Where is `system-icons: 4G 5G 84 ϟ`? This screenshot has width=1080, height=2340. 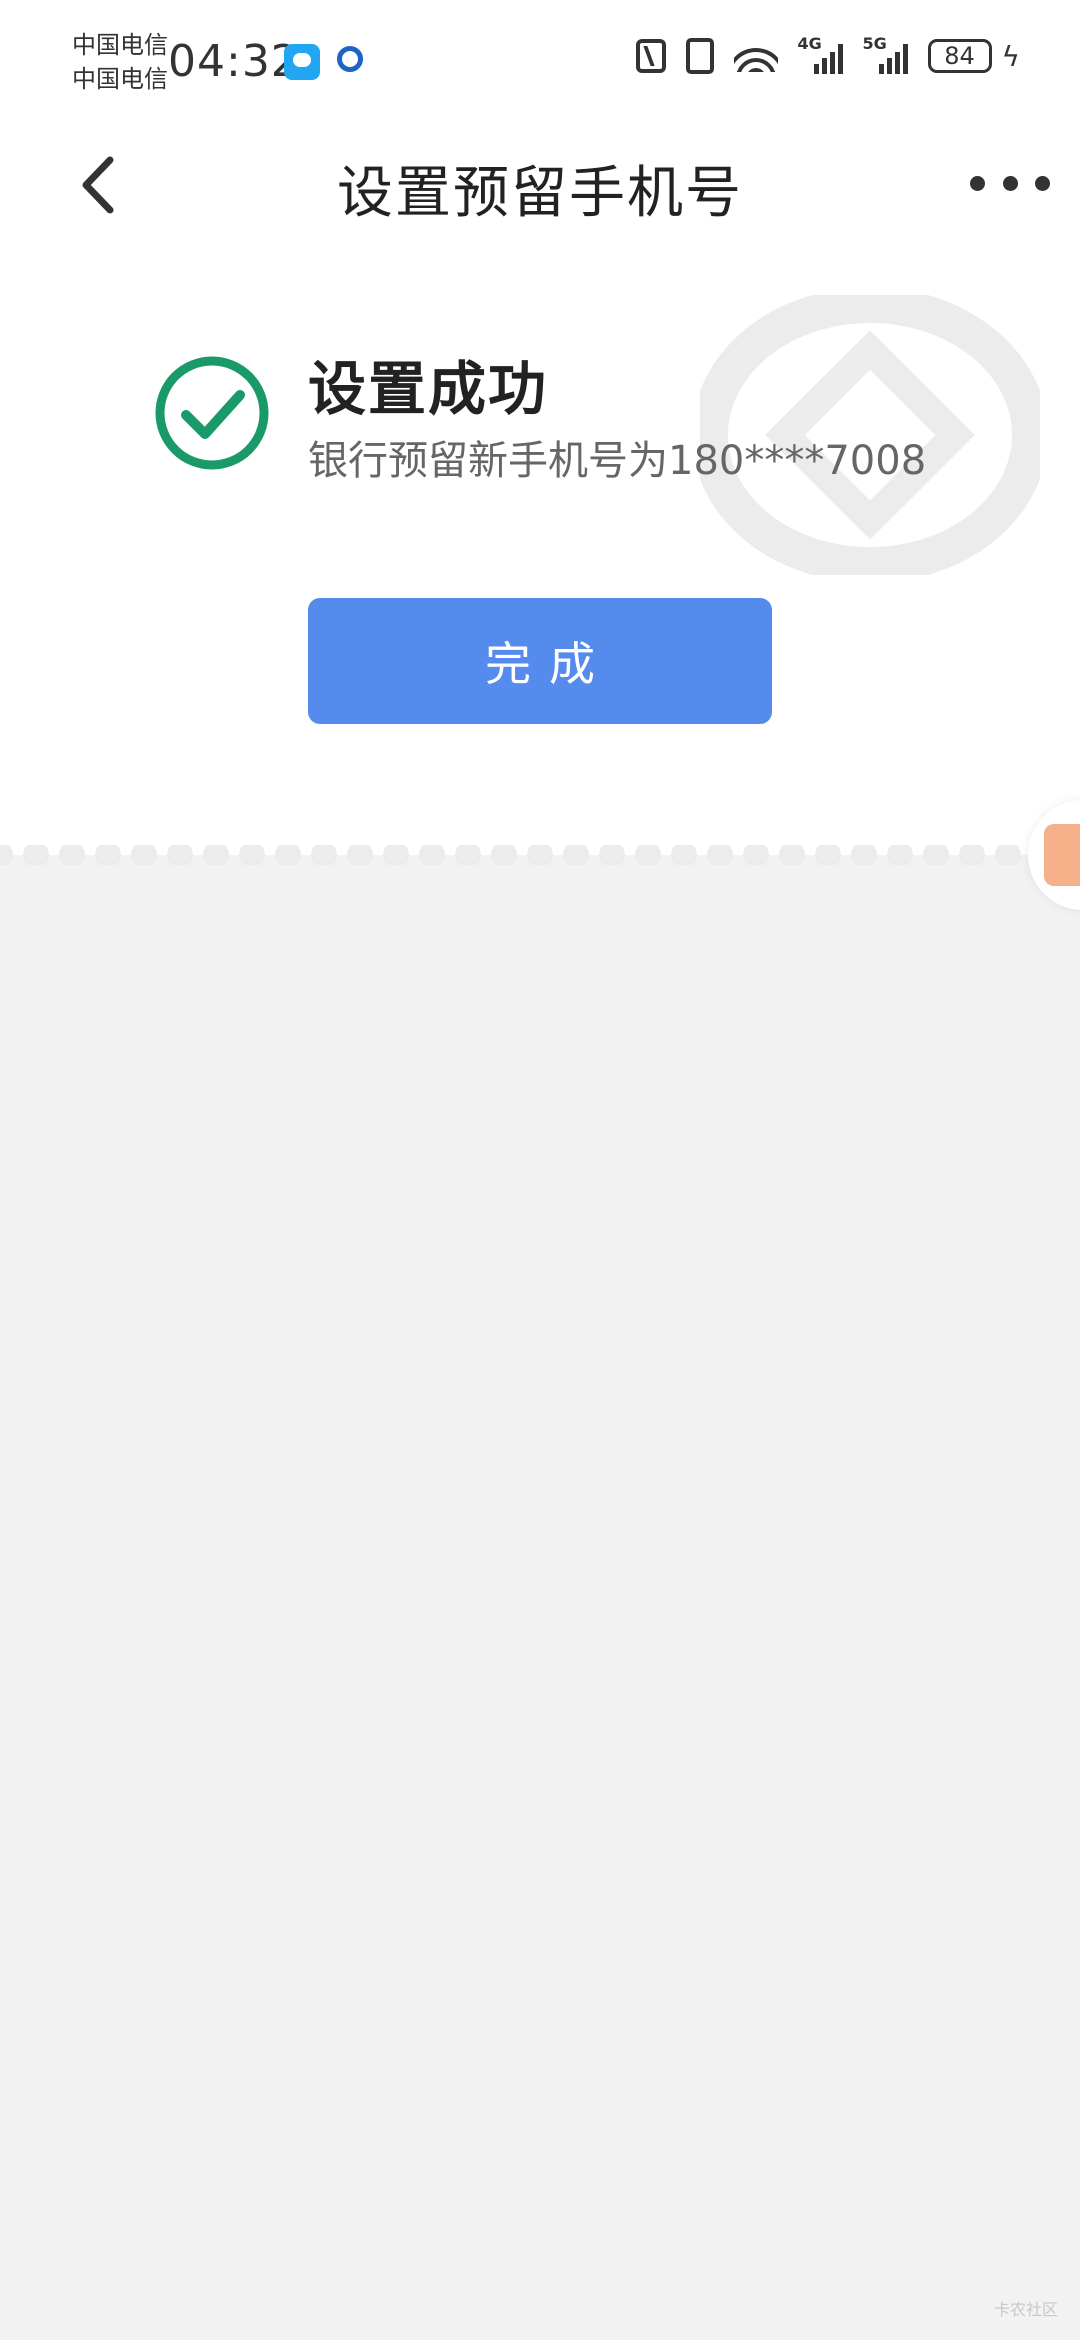 system-icons: 4G 5G 84 ϟ is located at coordinates (827, 54).